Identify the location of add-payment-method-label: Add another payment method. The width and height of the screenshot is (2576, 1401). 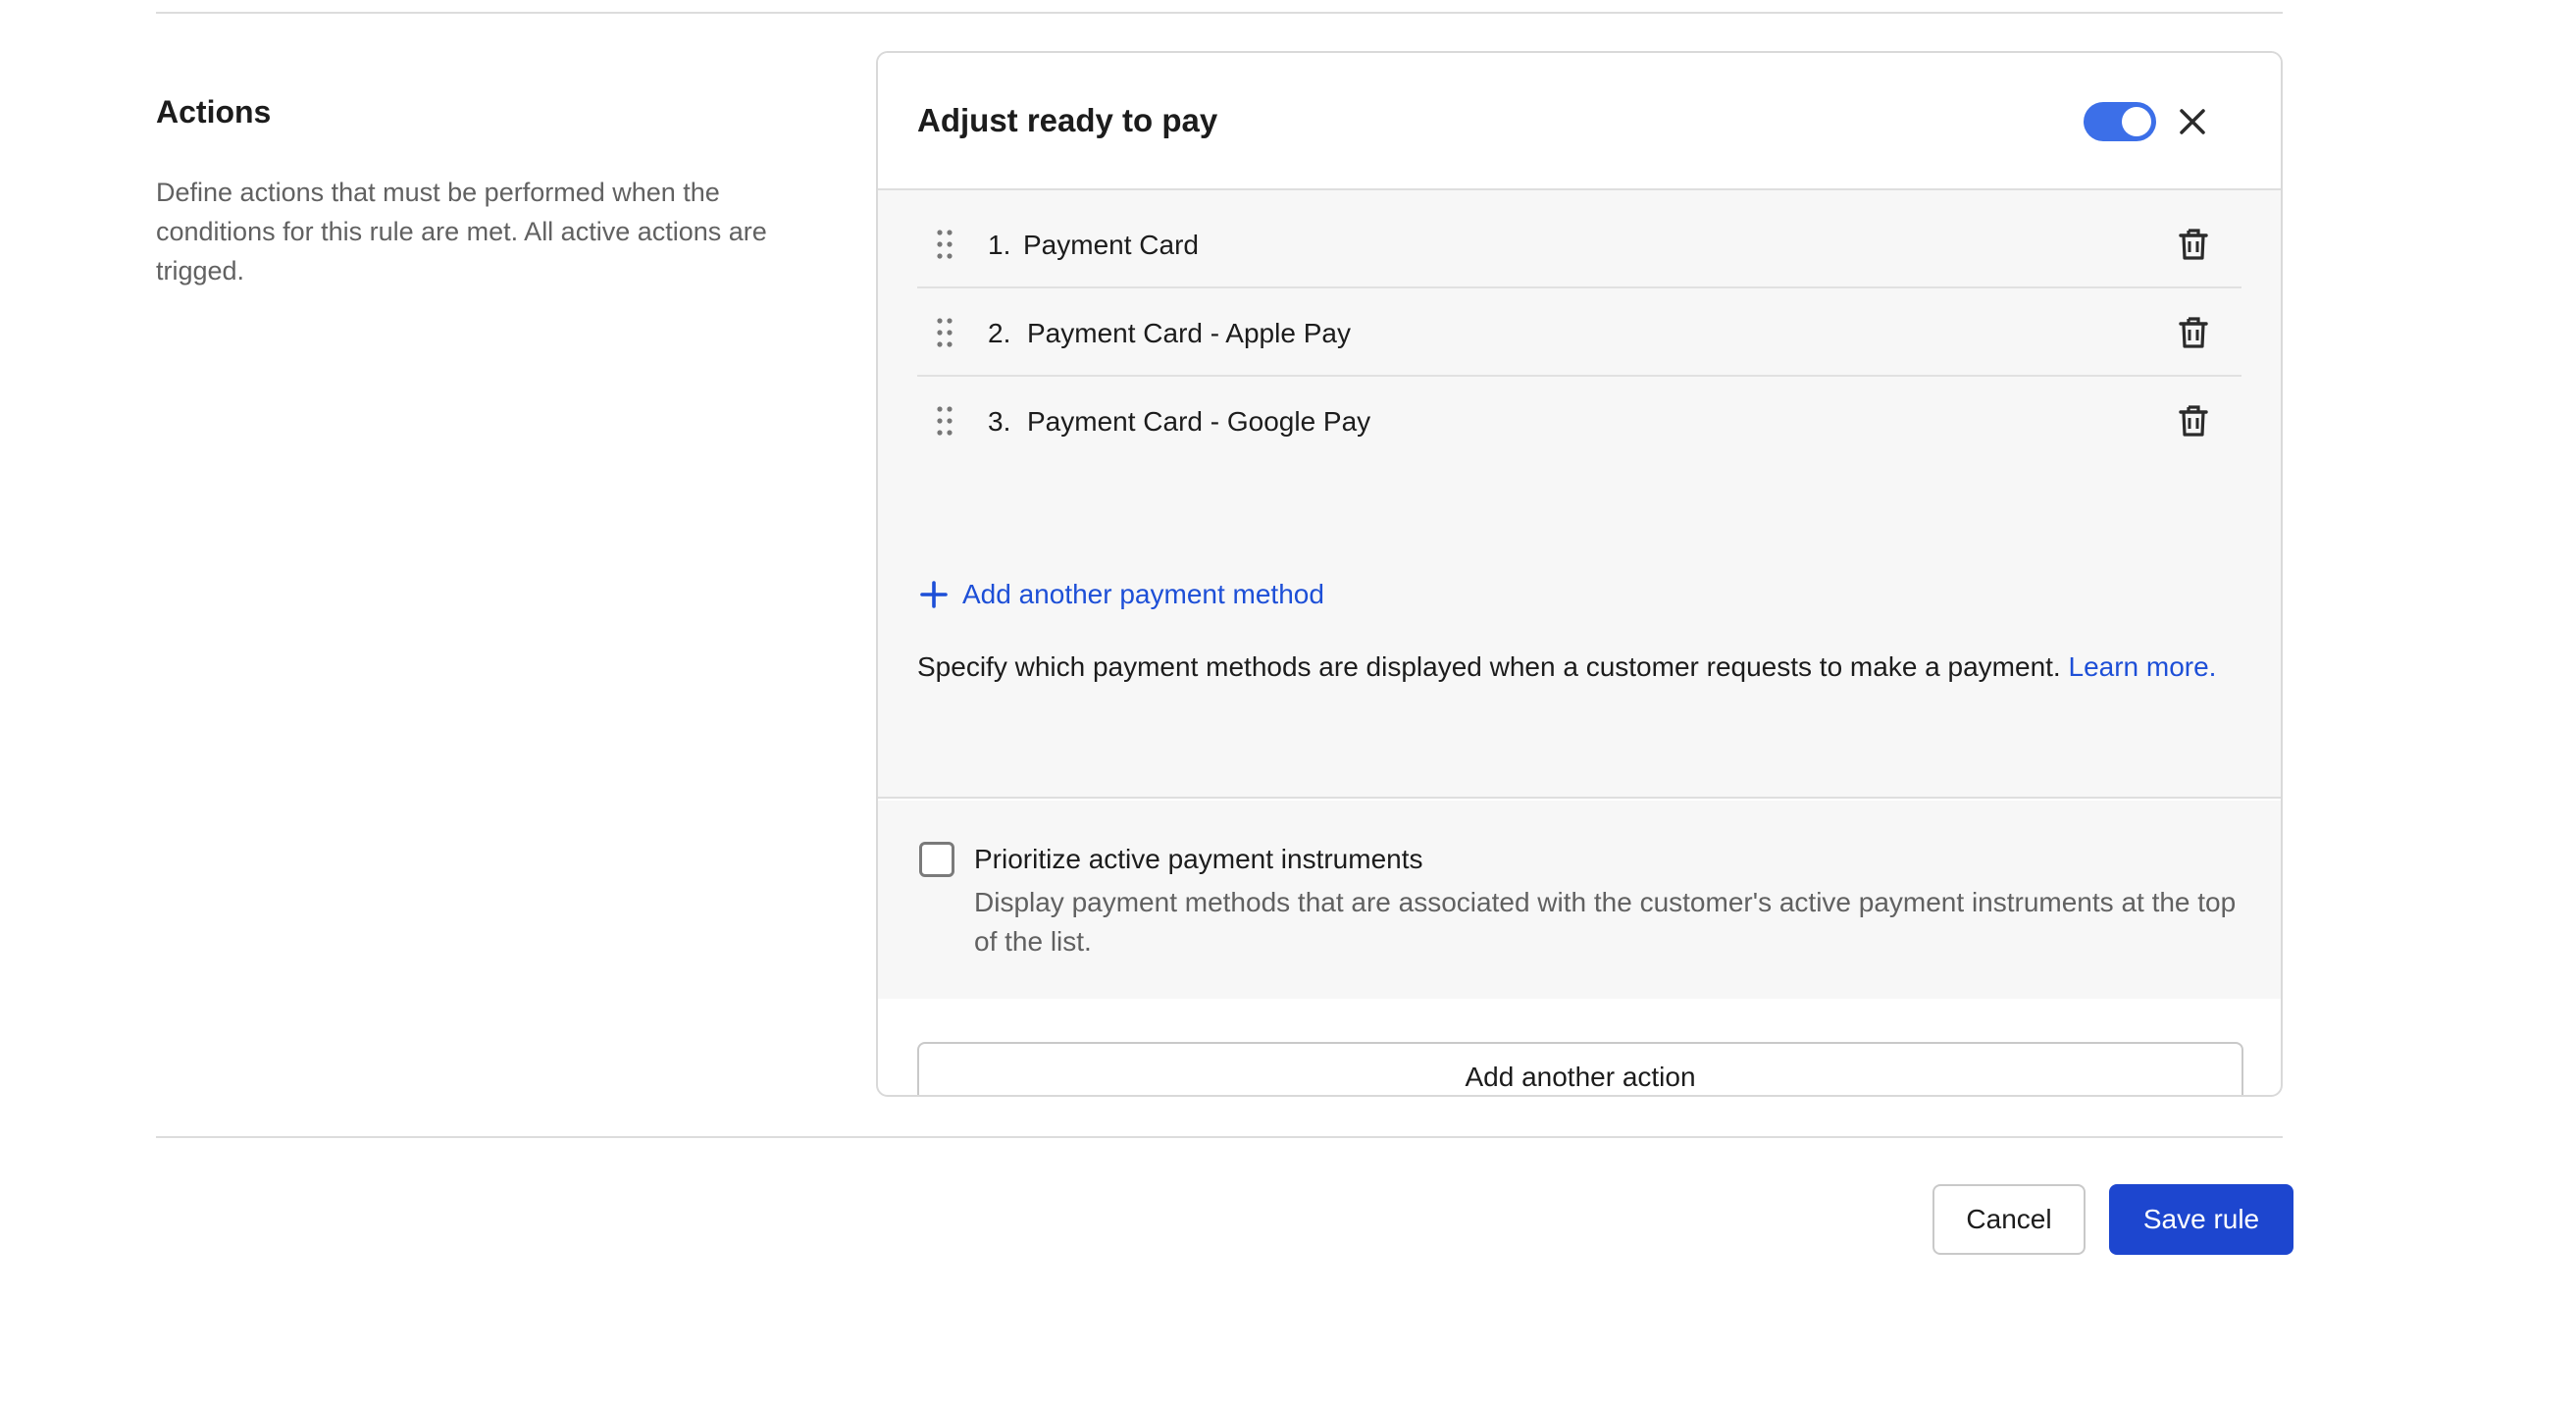
(1143, 594).